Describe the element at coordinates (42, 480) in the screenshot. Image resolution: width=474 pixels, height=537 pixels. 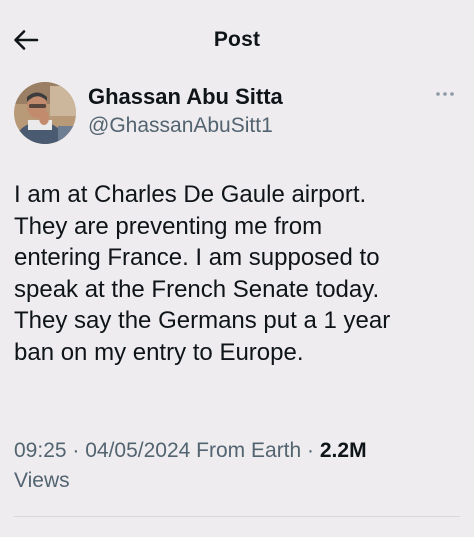
I see `views-label: Views` at that location.